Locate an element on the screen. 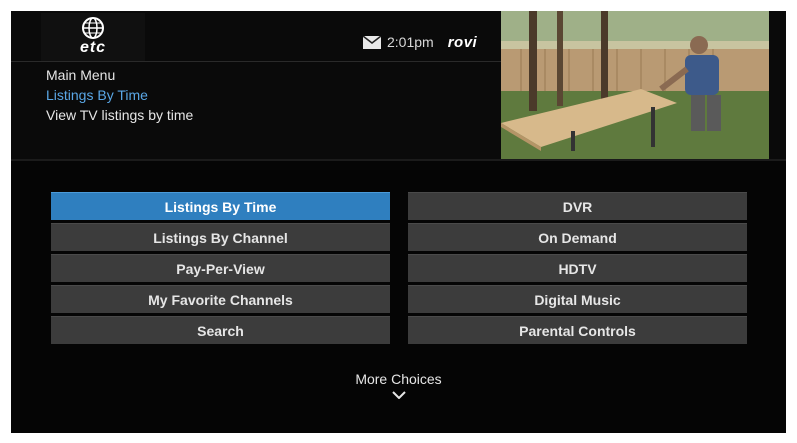  menu-item-parental-controls: Parental Controls is located at coordinates (577, 330).